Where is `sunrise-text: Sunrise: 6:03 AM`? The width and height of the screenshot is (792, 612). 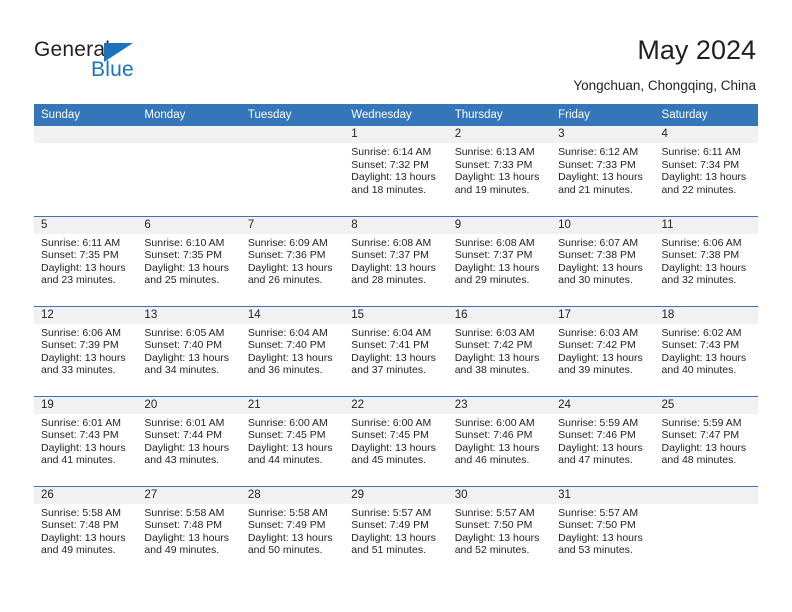 sunrise-text: Sunrise: 6:03 AM is located at coordinates (494, 332).